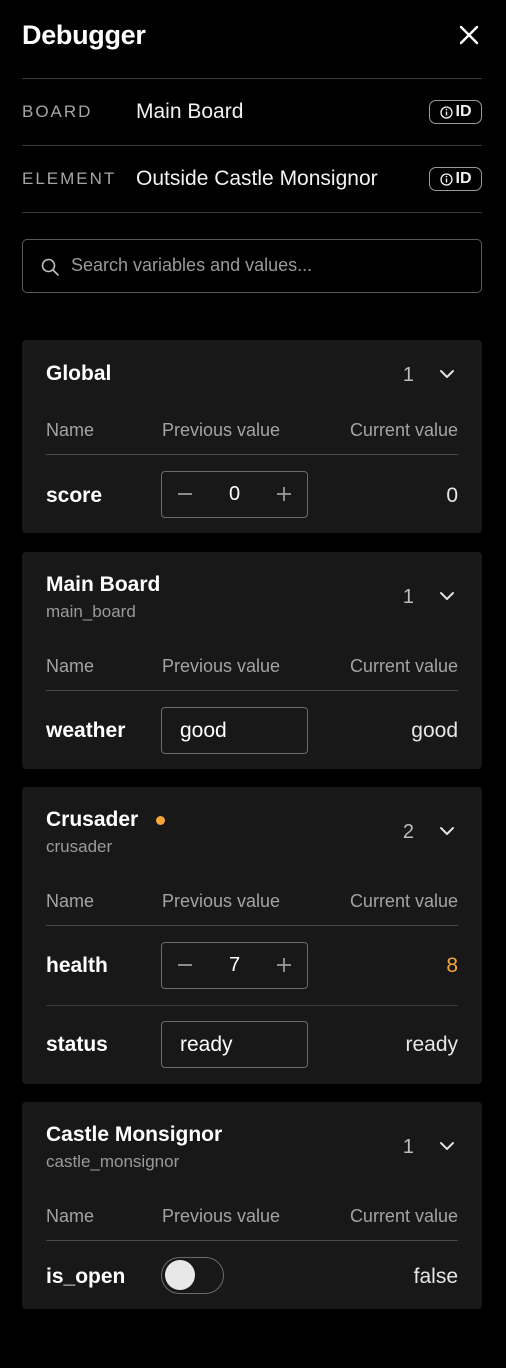 This screenshot has width=506, height=1368. I want to click on group-title: Global, so click(79, 373).